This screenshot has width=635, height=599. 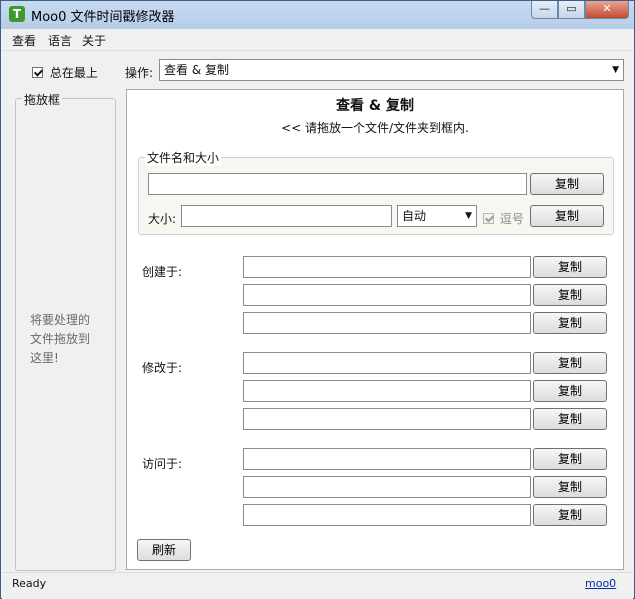 I want to click on always-on-top-label: 总在最上, so click(x=73, y=73).